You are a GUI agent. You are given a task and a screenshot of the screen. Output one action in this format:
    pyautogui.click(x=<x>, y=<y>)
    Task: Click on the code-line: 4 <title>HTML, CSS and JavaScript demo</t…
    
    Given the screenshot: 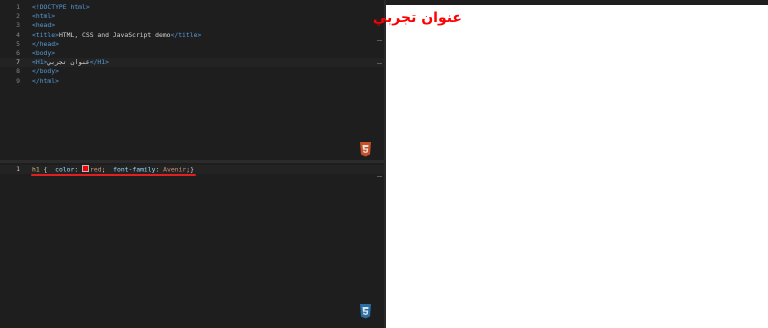 What is the action you would take?
    pyautogui.click(x=192, y=35)
    